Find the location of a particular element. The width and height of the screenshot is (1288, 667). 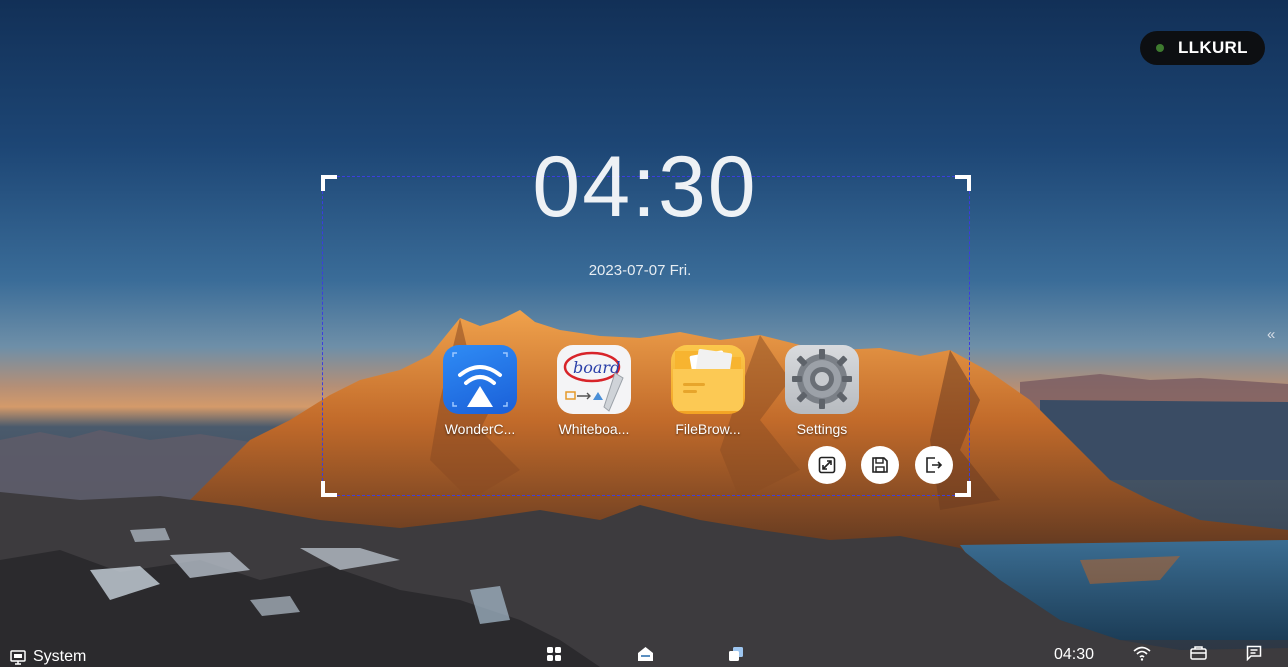

app-label: Settings is located at coordinates (822, 429).